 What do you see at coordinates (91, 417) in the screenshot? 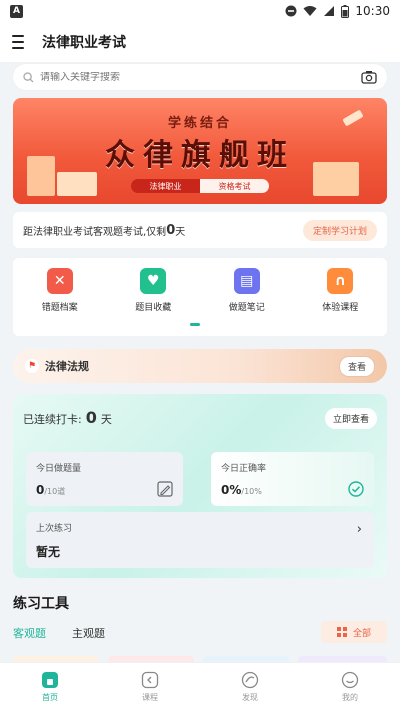
I see `checkin-days: 0` at bounding box center [91, 417].